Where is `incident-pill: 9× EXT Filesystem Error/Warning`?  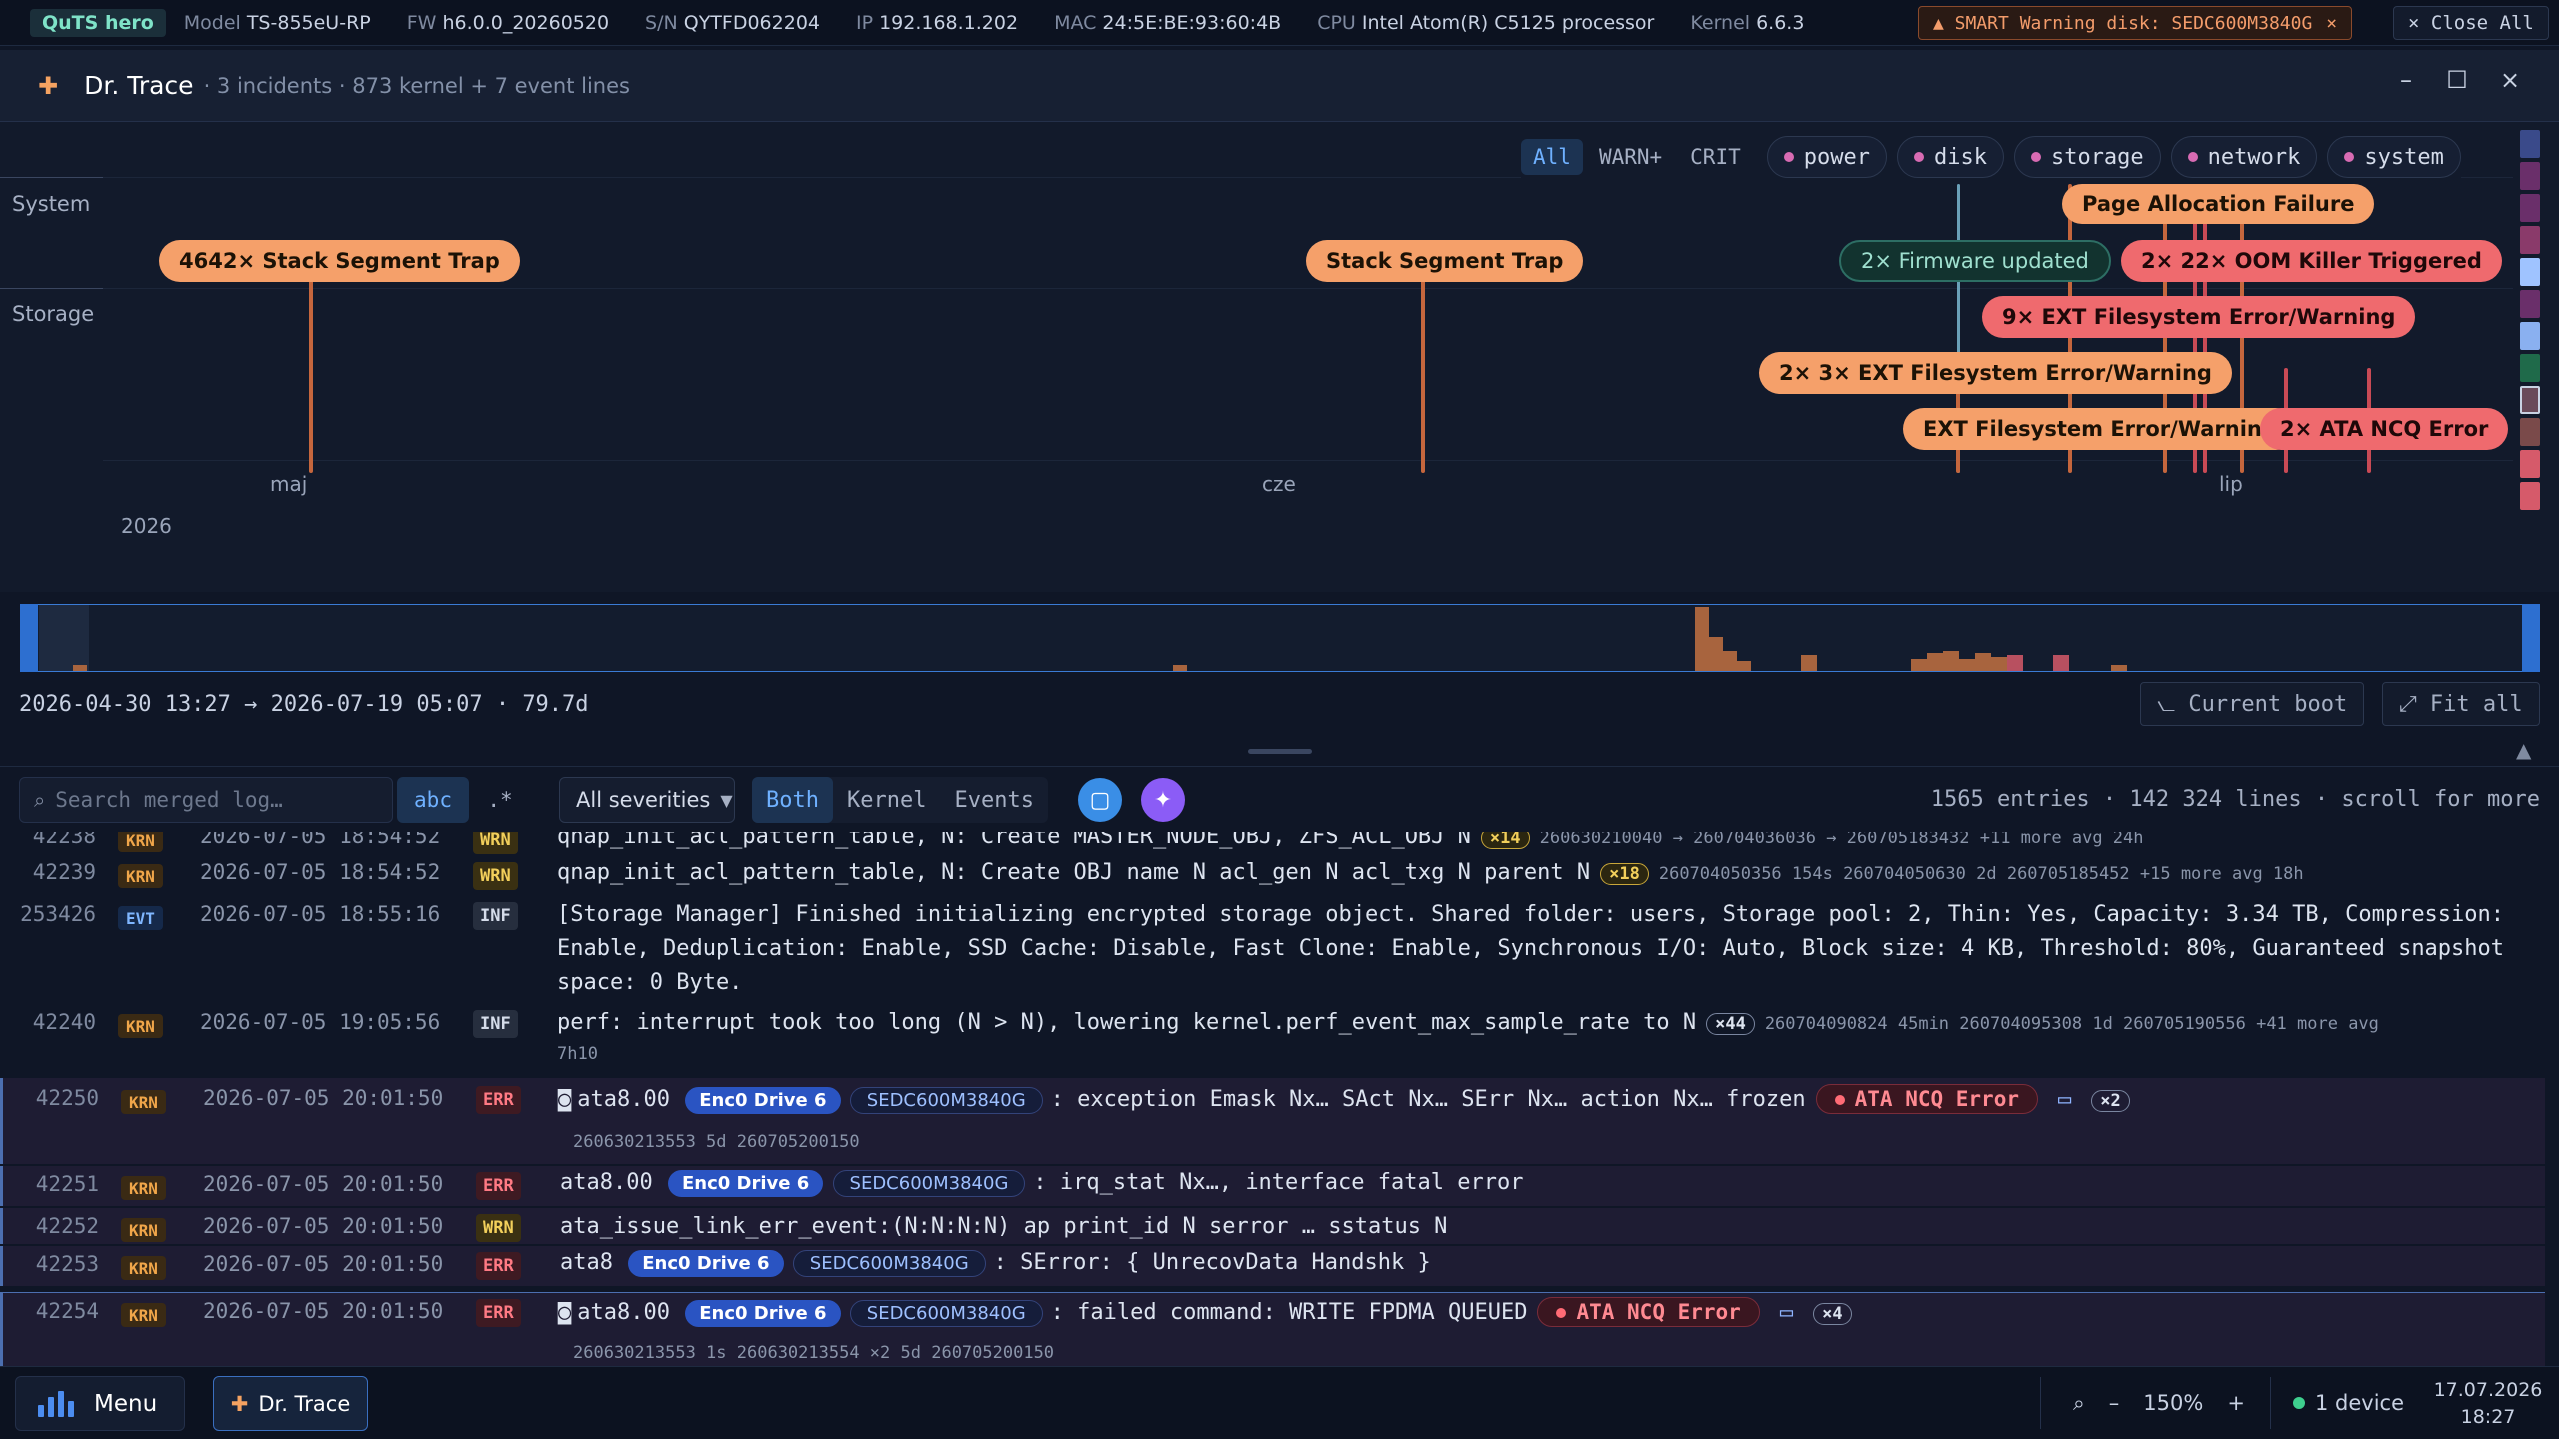 incident-pill: 9× EXT Filesystem Error/Warning is located at coordinates (2199, 317).